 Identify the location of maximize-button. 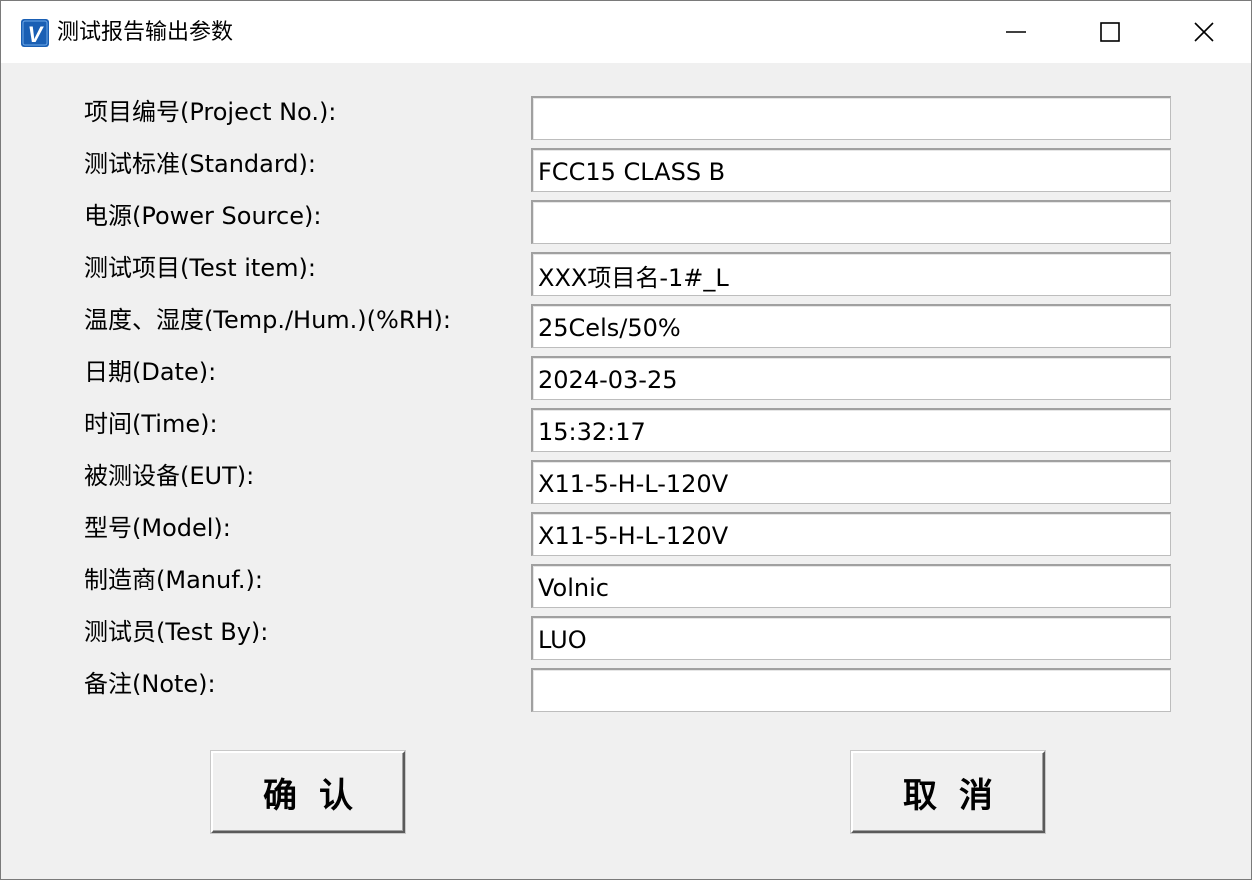
(1110, 32).